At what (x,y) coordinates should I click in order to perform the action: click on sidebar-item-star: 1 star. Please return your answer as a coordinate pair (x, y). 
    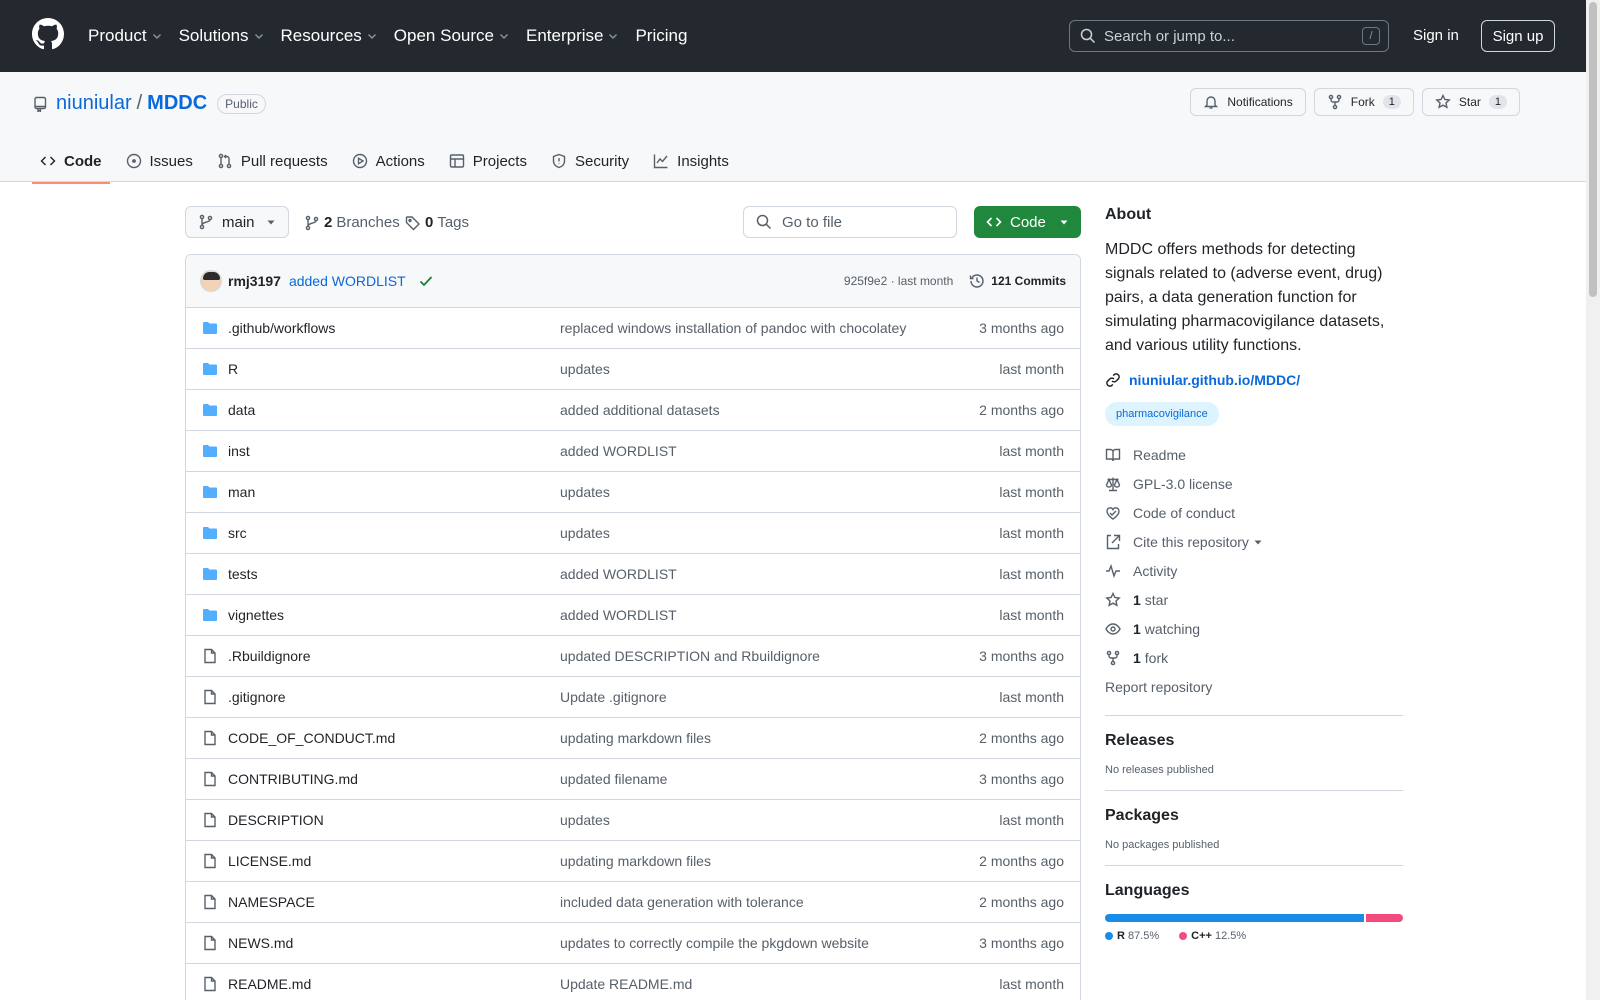
    Looking at the image, I should click on (1254, 599).